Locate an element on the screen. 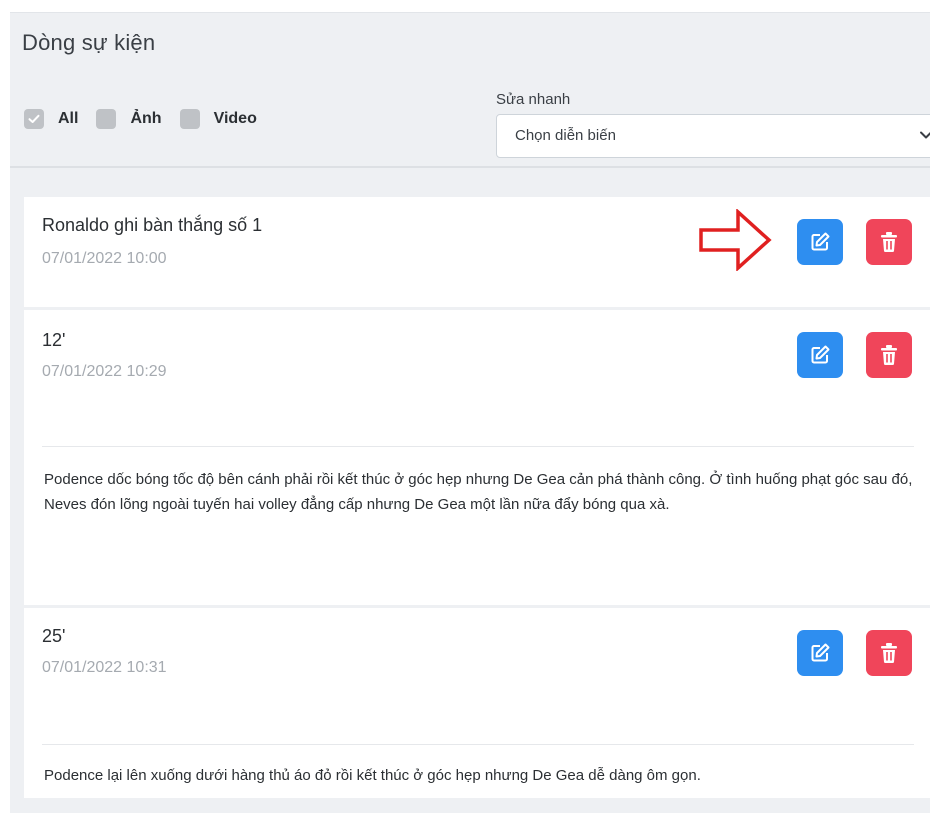  filter-image-label: Ảnh is located at coordinates (146, 118).